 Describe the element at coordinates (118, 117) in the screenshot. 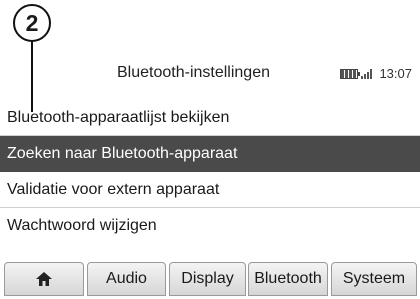

I see `menu-item-label: Bluetooth-apparaatlijst bekijken` at that location.